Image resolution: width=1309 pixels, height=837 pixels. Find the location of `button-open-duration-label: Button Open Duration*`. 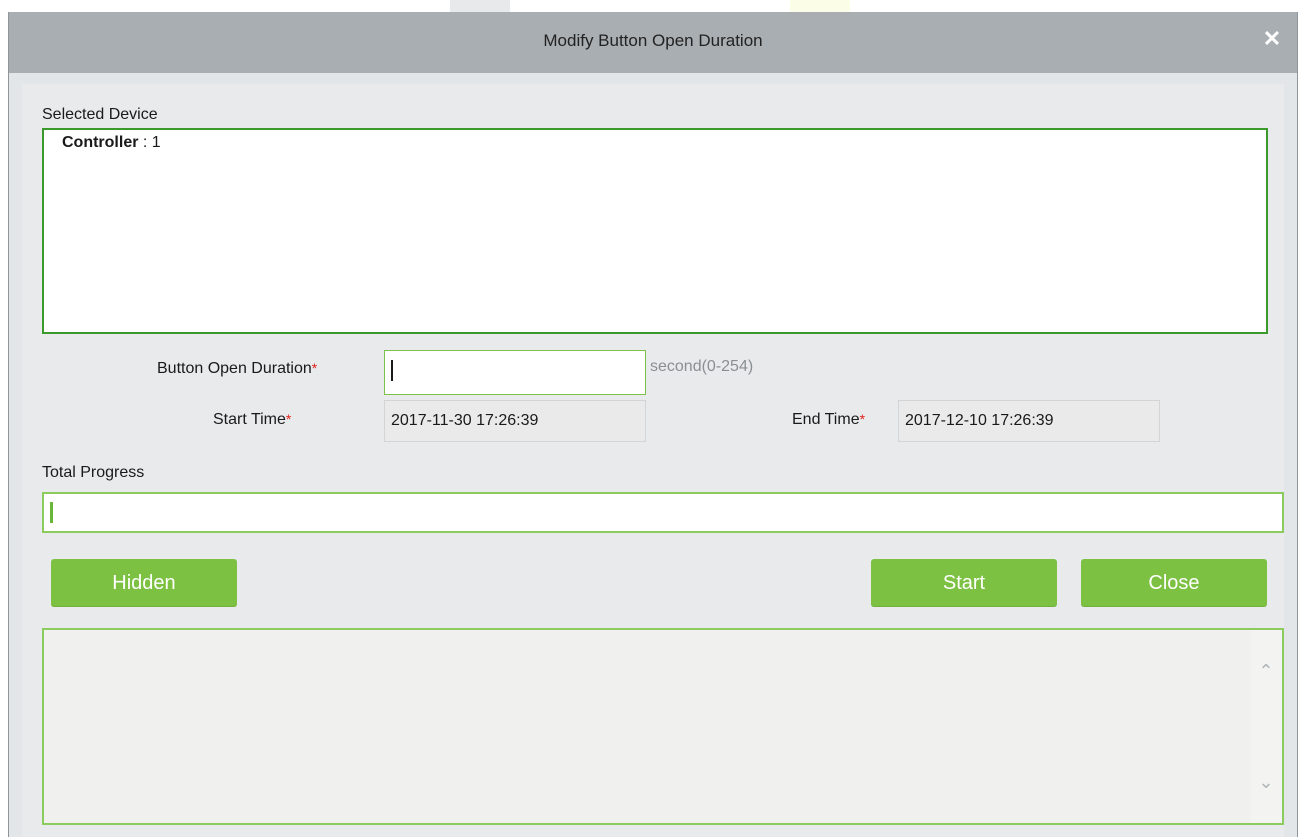

button-open-duration-label: Button Open Duration* is located at coordinates (237, 369).